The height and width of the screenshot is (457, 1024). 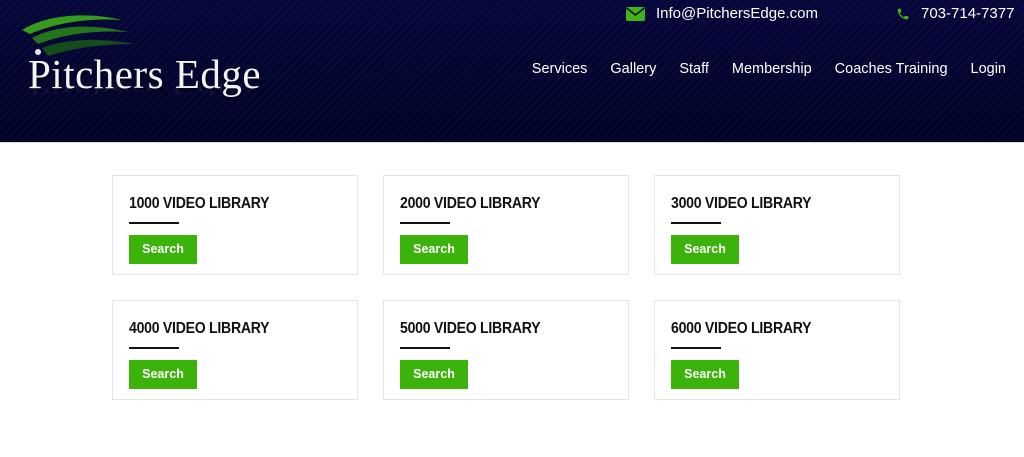 I want to click on library-card-4000: 4000 VIDEO LIBRARY Search, so click(x=235, y=350).